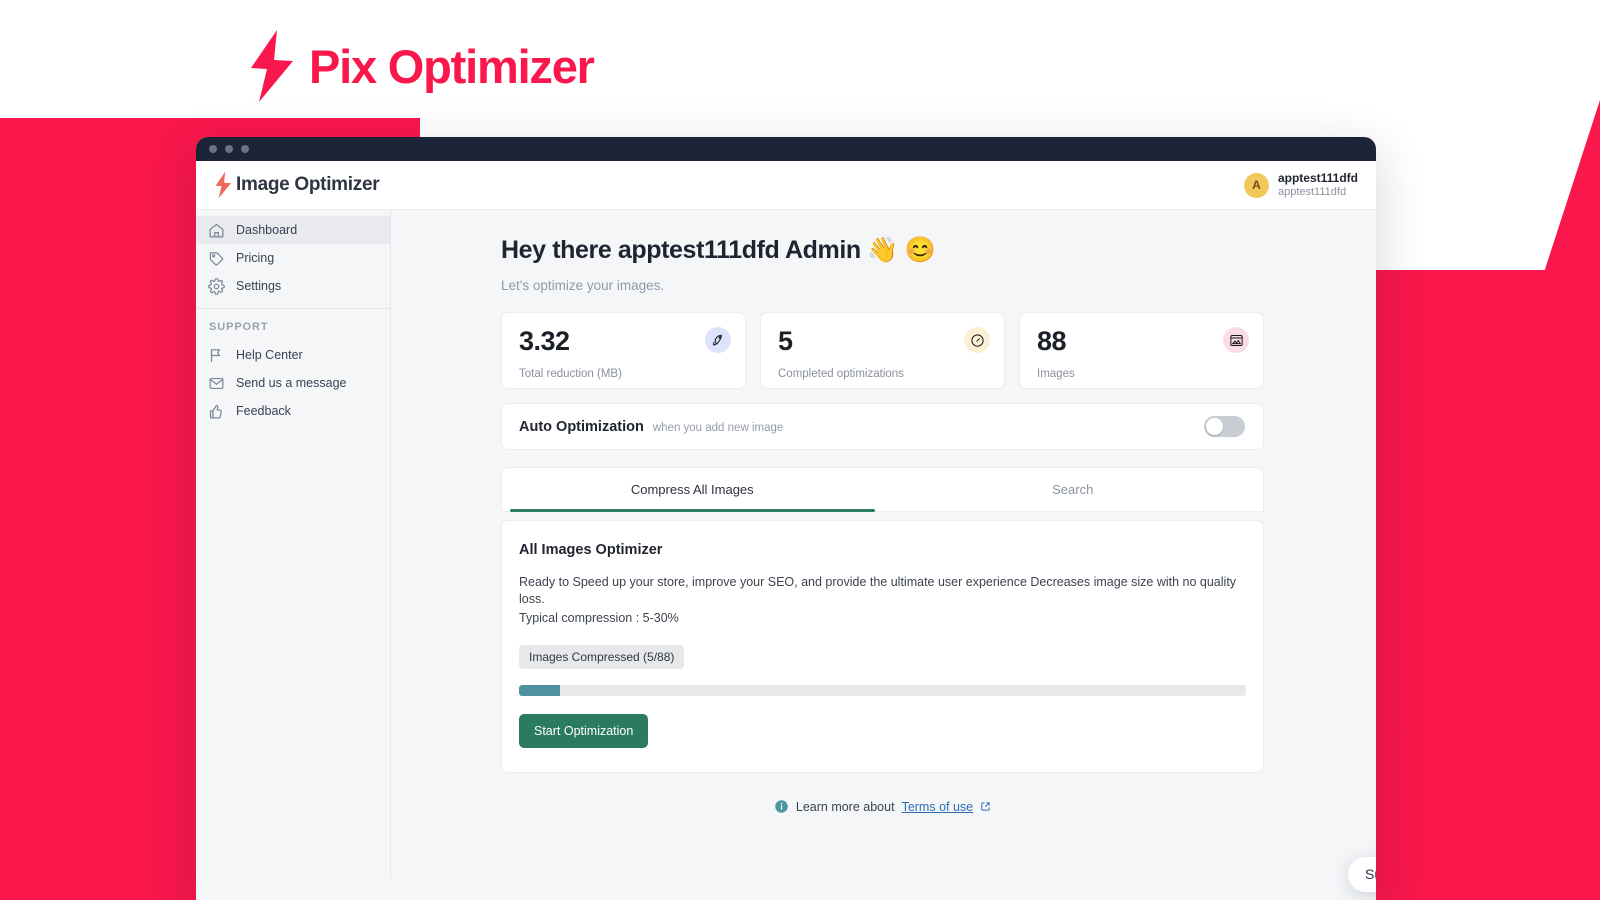 Image resolution: width=1600 pixels, height=900 pixels. I want to click on tab-label: Search, so click(1073, 489).